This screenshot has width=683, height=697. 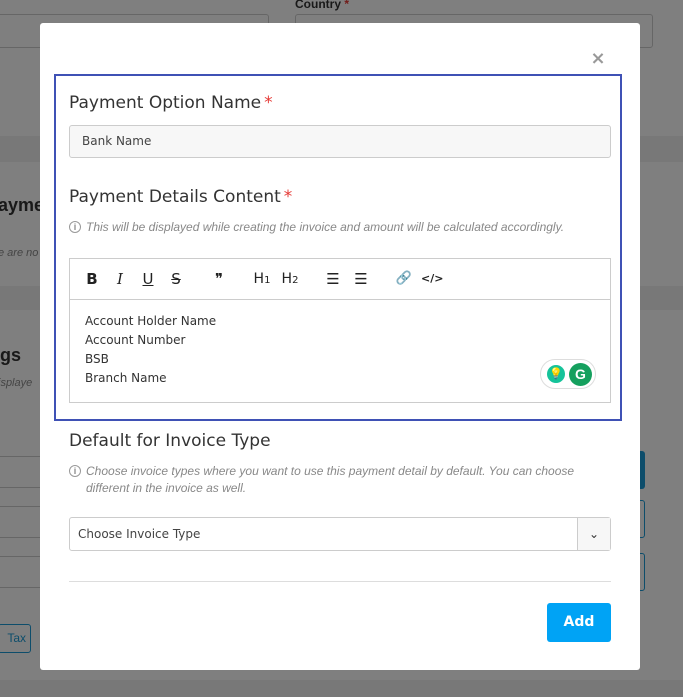 What do you see at coordinates (120, 279) in the screenshot?
I see `italic-button: I` at bounding box center [120, 279].